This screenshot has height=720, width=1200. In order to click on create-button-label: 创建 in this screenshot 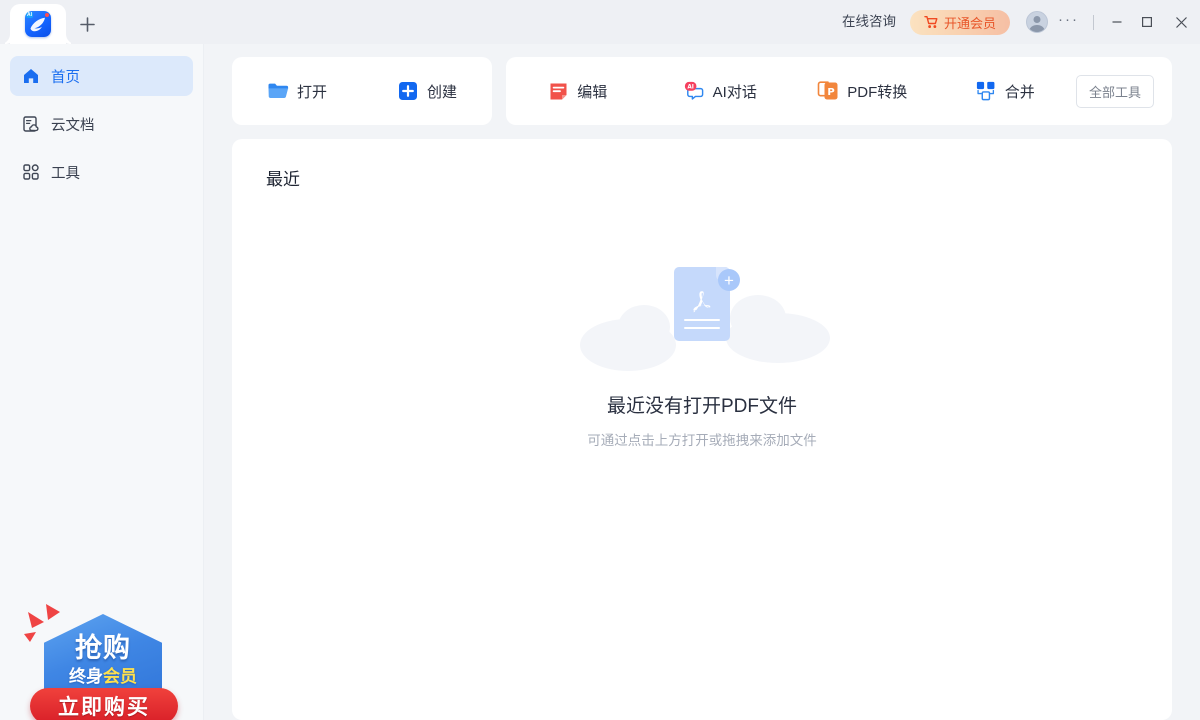, I will do `click(441, 92)`.